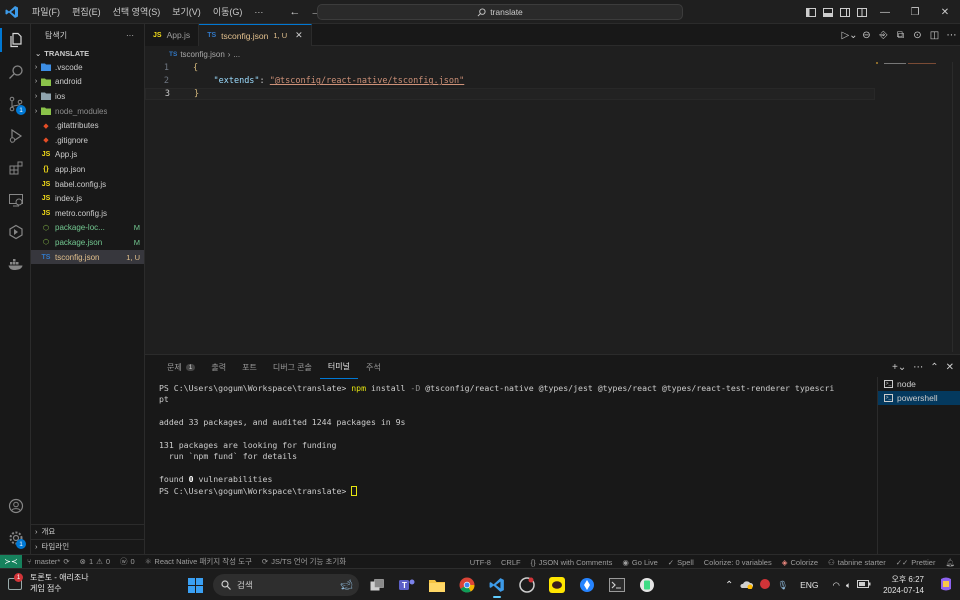 The height and width of the screenshot is (600, 960). I want to click on run-code-icon: ▷⌄, so click(849, 35).